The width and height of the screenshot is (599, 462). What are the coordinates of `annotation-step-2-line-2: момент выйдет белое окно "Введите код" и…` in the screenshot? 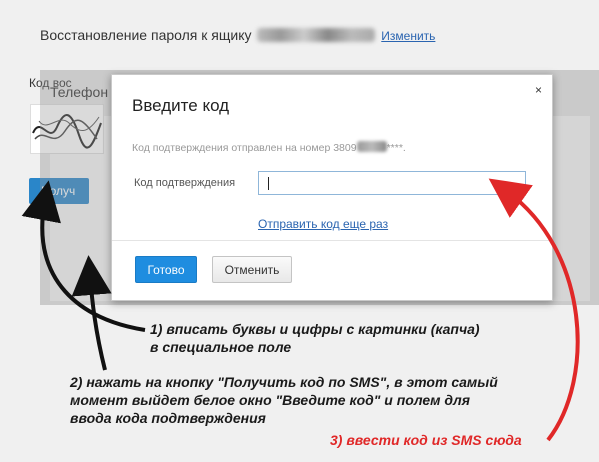 It's located at (270, 400).